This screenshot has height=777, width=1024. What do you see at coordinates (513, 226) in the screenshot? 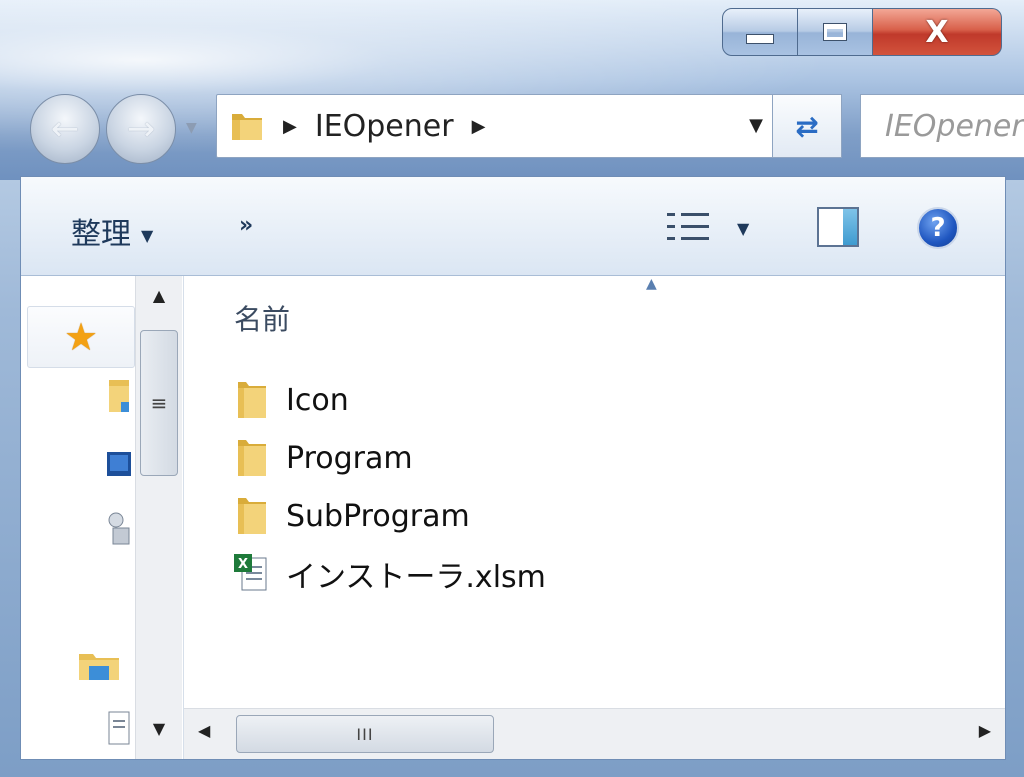
I see `command-bar: 整理 ▼ » ▼ ?` at bounding box center [513, 226].